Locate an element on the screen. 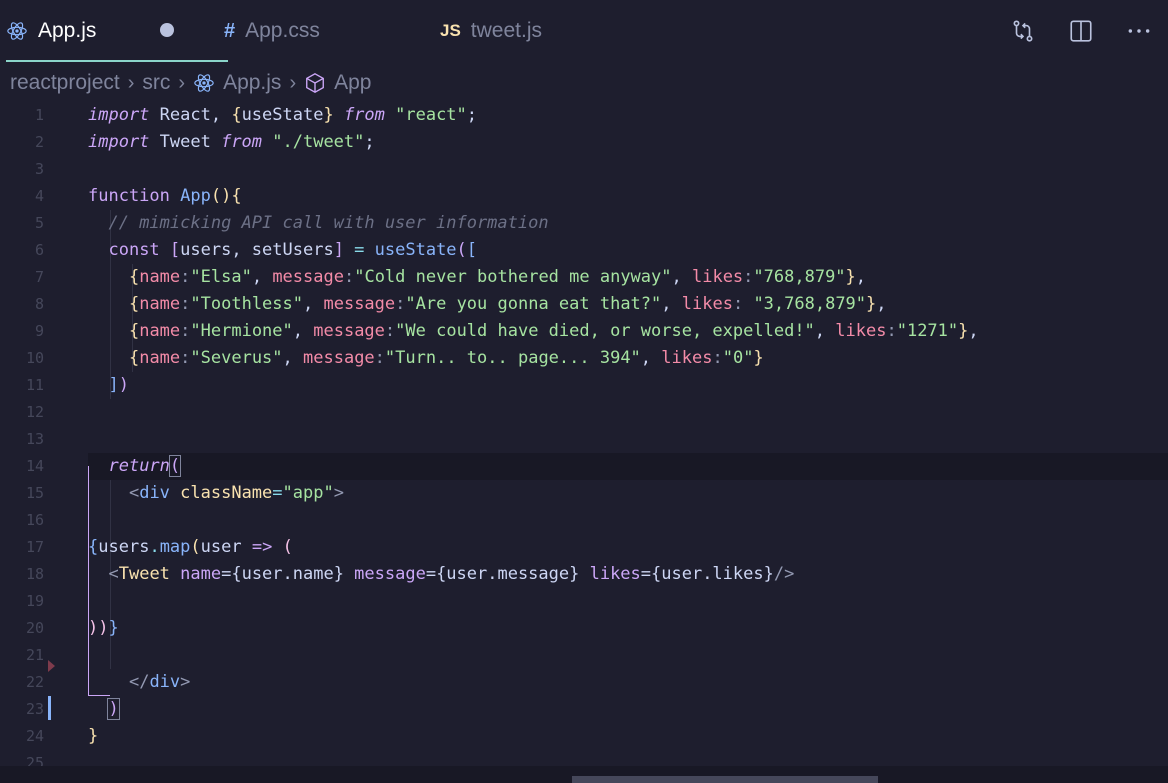  line-number: 21 is located at coordinates (34, 655).